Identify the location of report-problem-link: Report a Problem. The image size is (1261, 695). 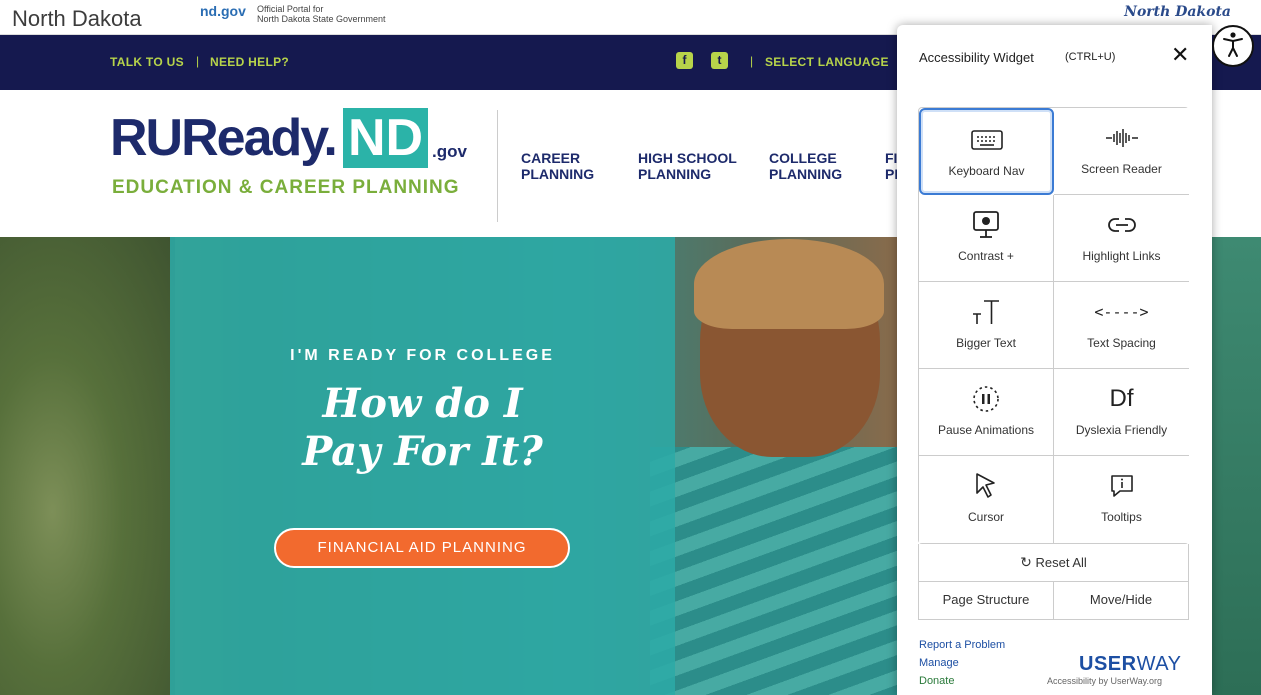
(962, 645).